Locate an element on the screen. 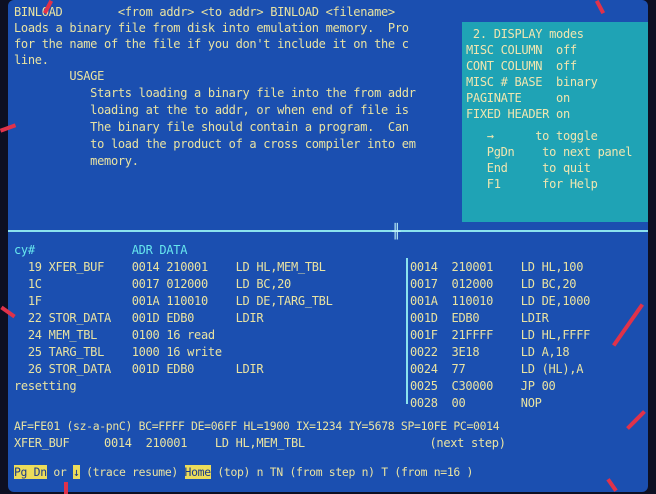 Image resolution: width=656 pixels, height=494 pixels. trace-row: 24 MEM_TBL 0100 16 read is located at coordinates (114, 335).